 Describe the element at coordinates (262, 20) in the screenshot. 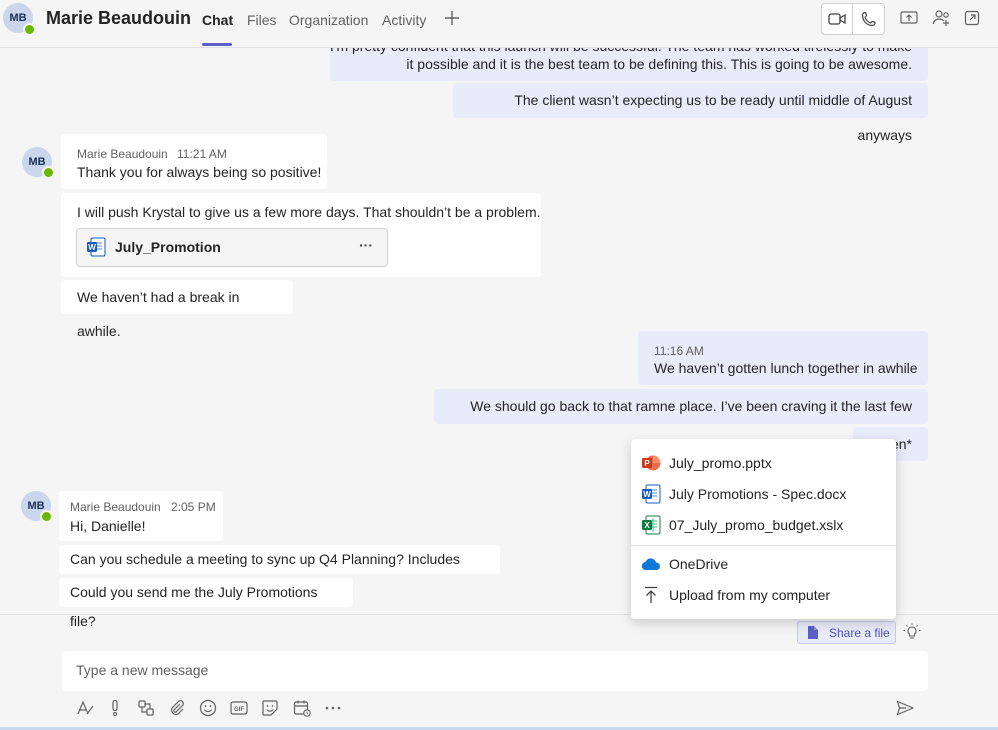

I see `tab-files: Files` at that location.